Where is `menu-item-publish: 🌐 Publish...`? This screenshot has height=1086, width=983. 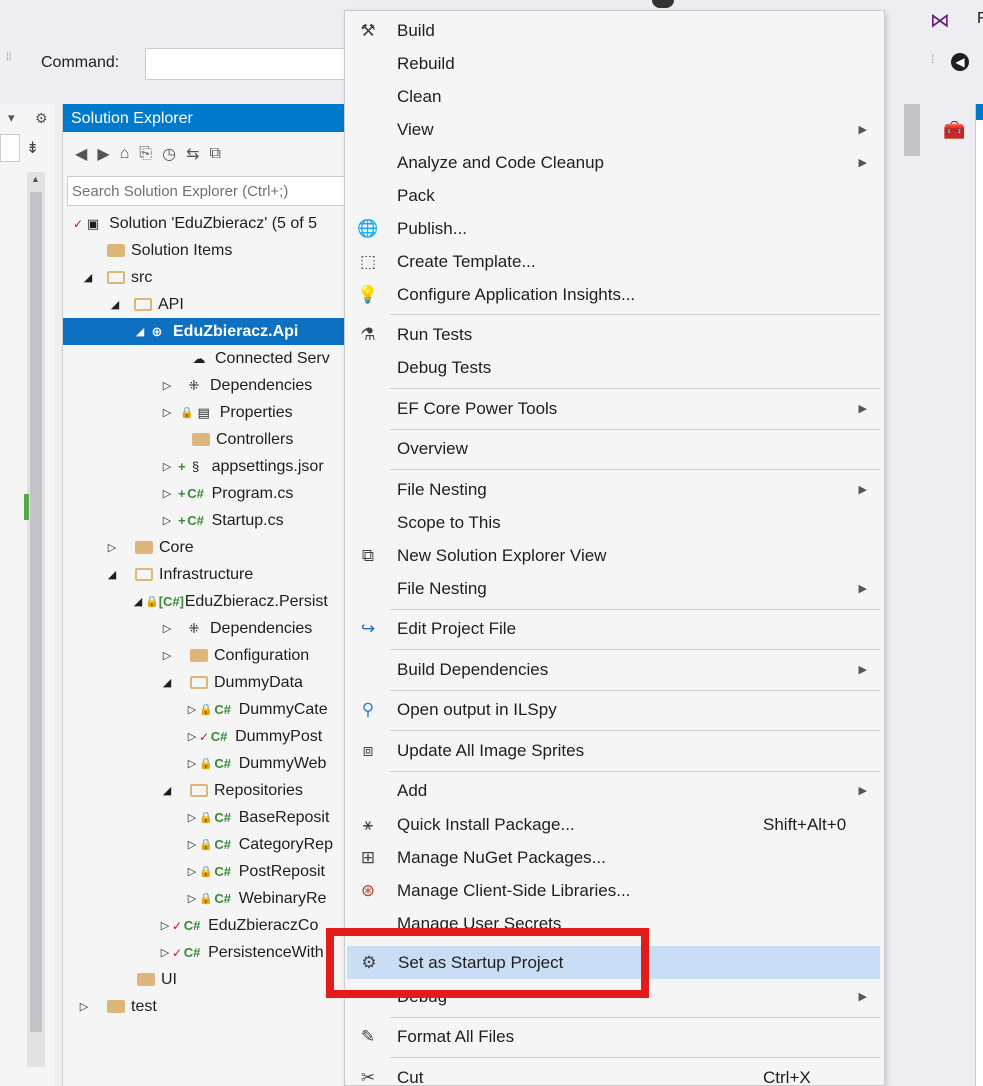 menu-item-publish: 🌐 Publish... is located at coordinates (614, 228).